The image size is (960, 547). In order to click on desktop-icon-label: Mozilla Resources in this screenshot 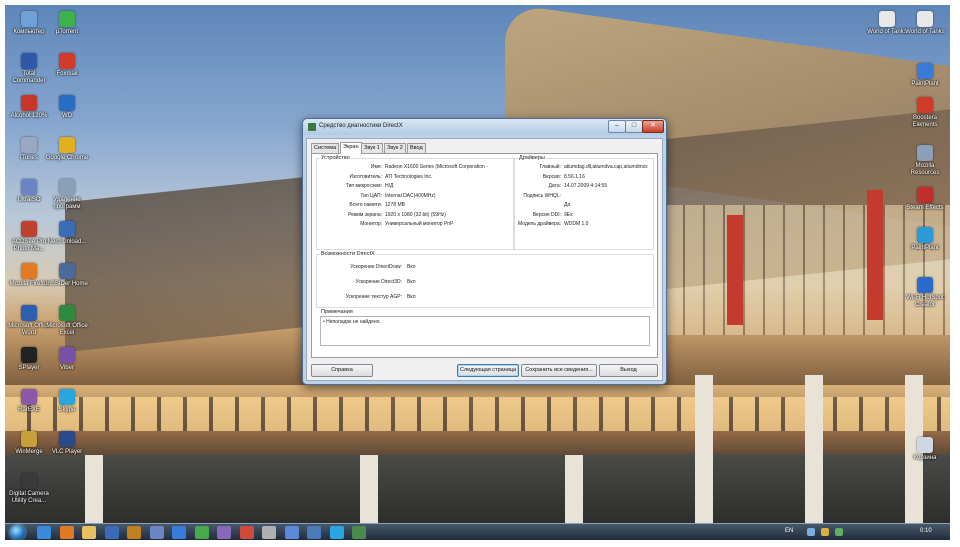, I will do `click(925, 169)`.